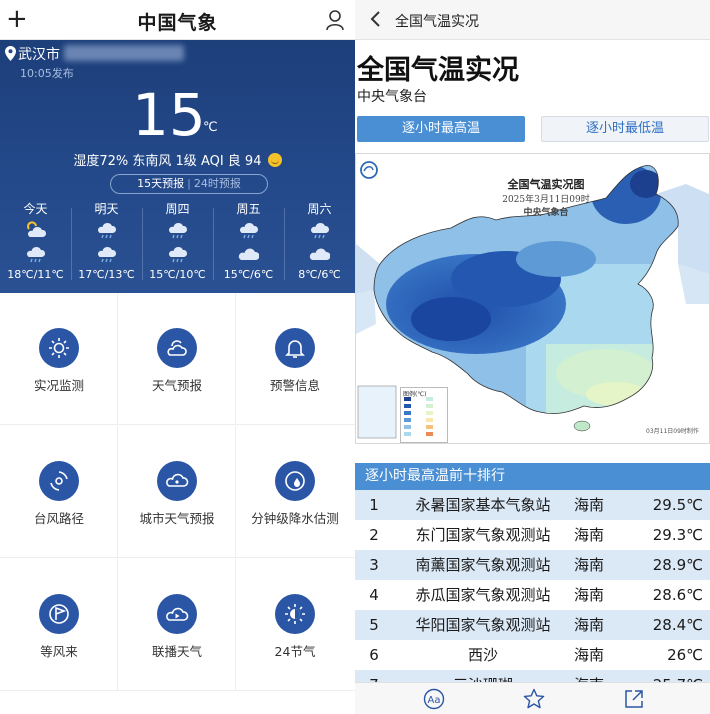 The width and height of the screenshot is (710, 714). I want to click on station-name: 华阳国家气象观测站, so click(483, 625).